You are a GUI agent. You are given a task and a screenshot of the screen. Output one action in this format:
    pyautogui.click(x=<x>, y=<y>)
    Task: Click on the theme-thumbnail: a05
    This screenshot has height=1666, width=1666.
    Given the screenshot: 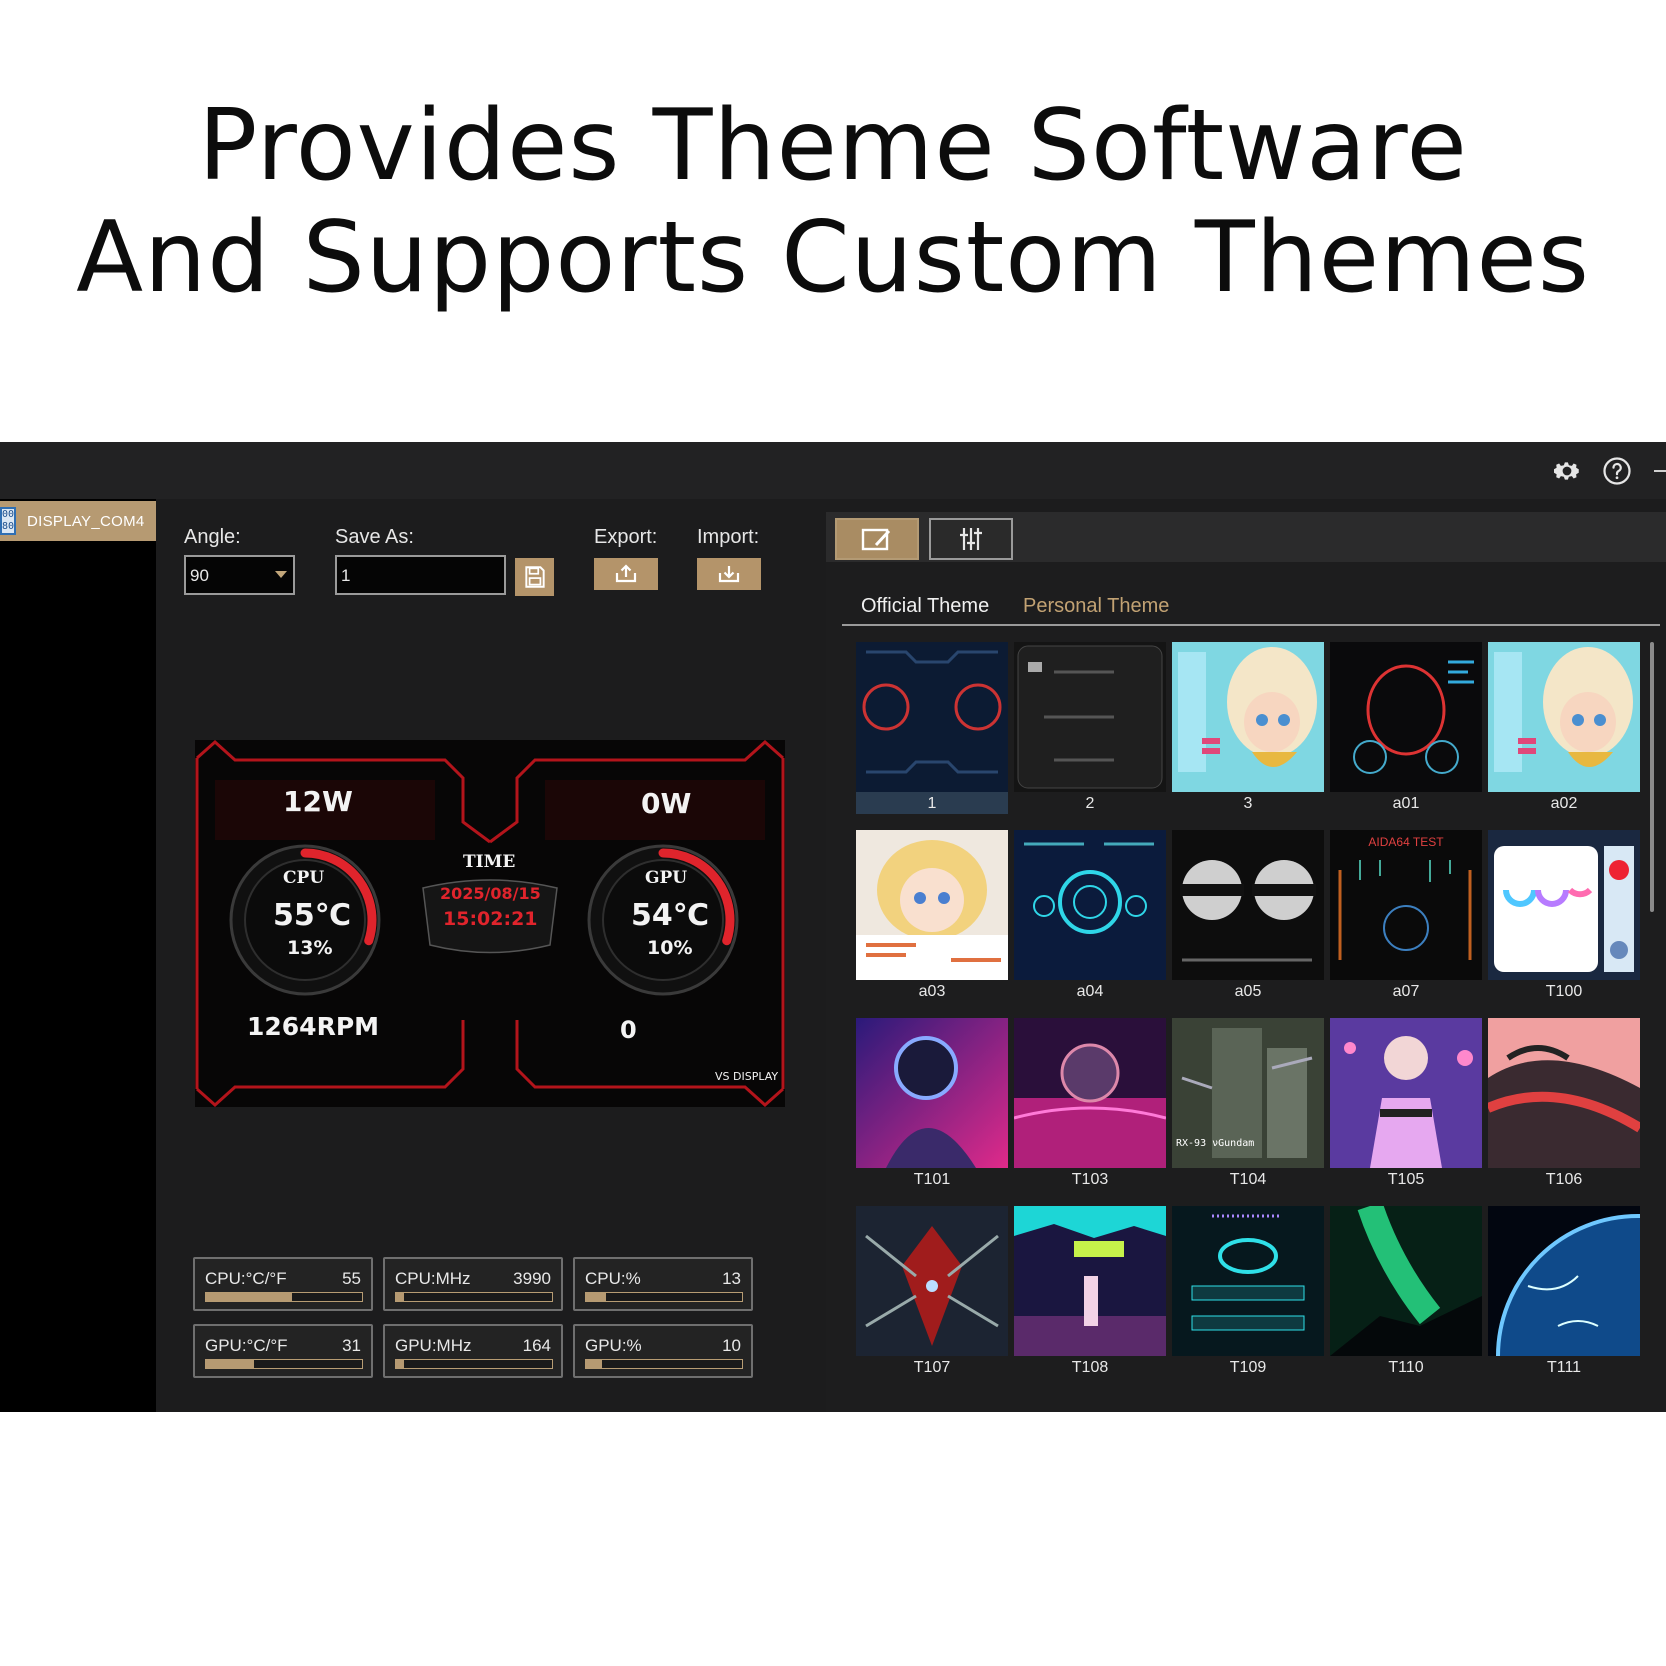 What is the action you would take?
    pyautogui.click(x=1248, y=916)
    